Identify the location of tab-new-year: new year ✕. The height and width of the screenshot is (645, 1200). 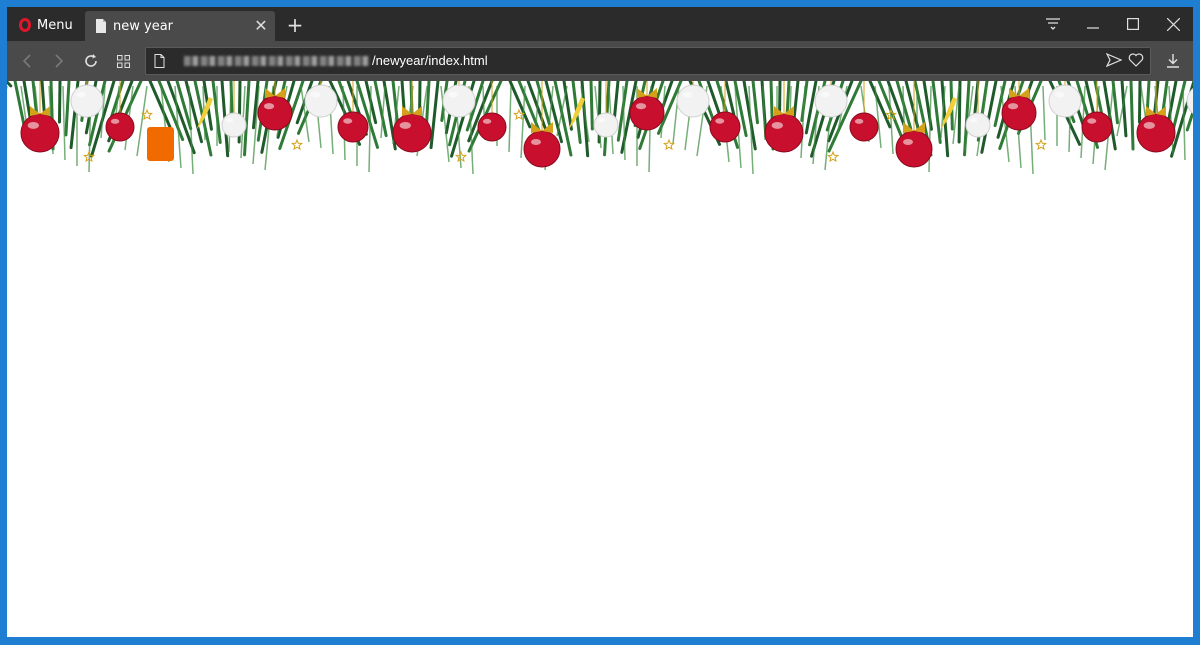
(180, 26).